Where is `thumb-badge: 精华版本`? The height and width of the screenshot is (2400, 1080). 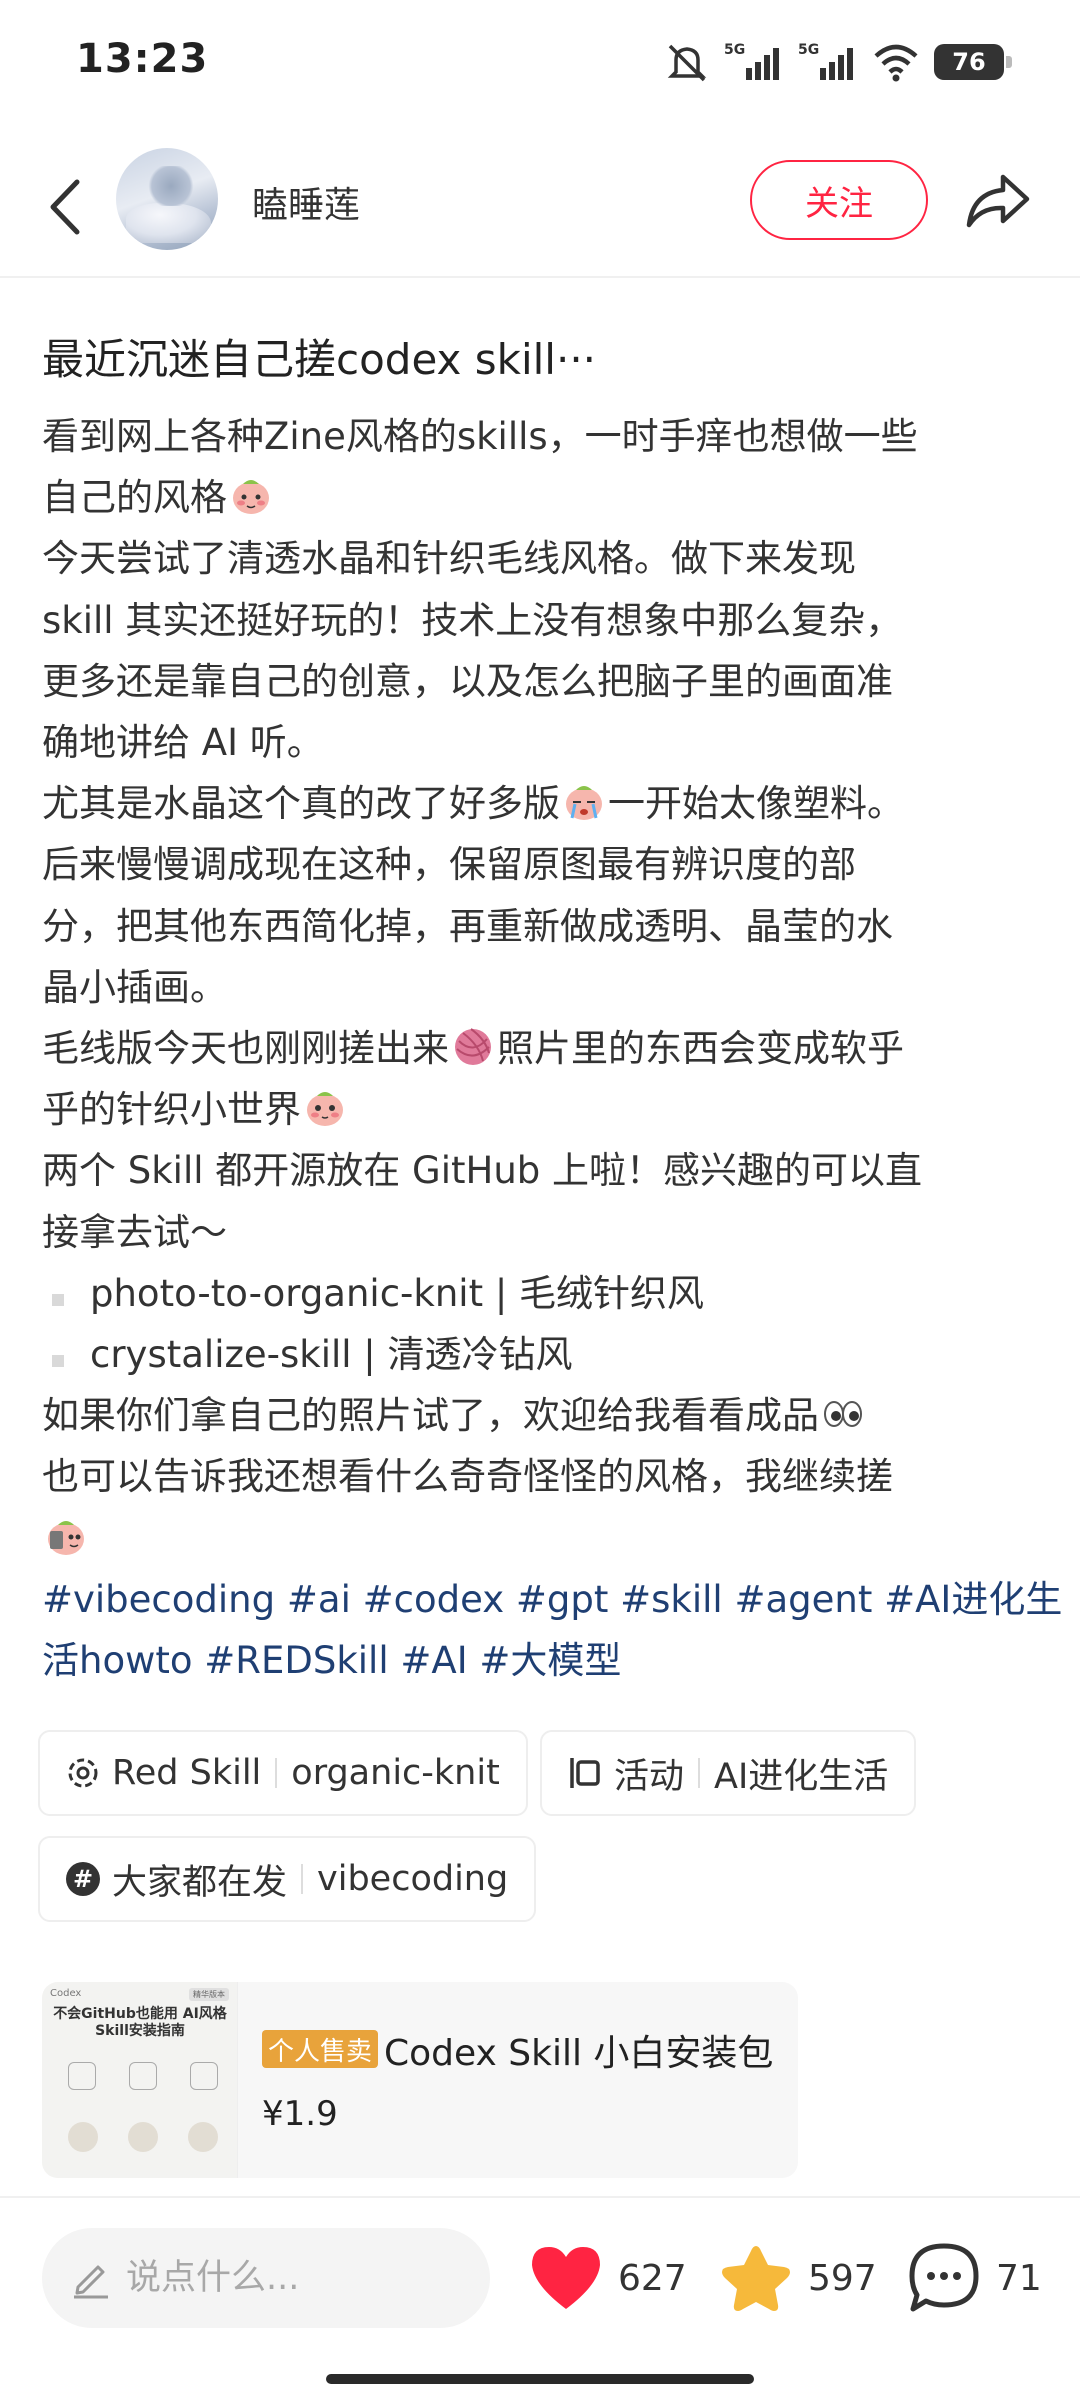
thumb-badge: 精华版本 is located at coordinates (209, 1994).